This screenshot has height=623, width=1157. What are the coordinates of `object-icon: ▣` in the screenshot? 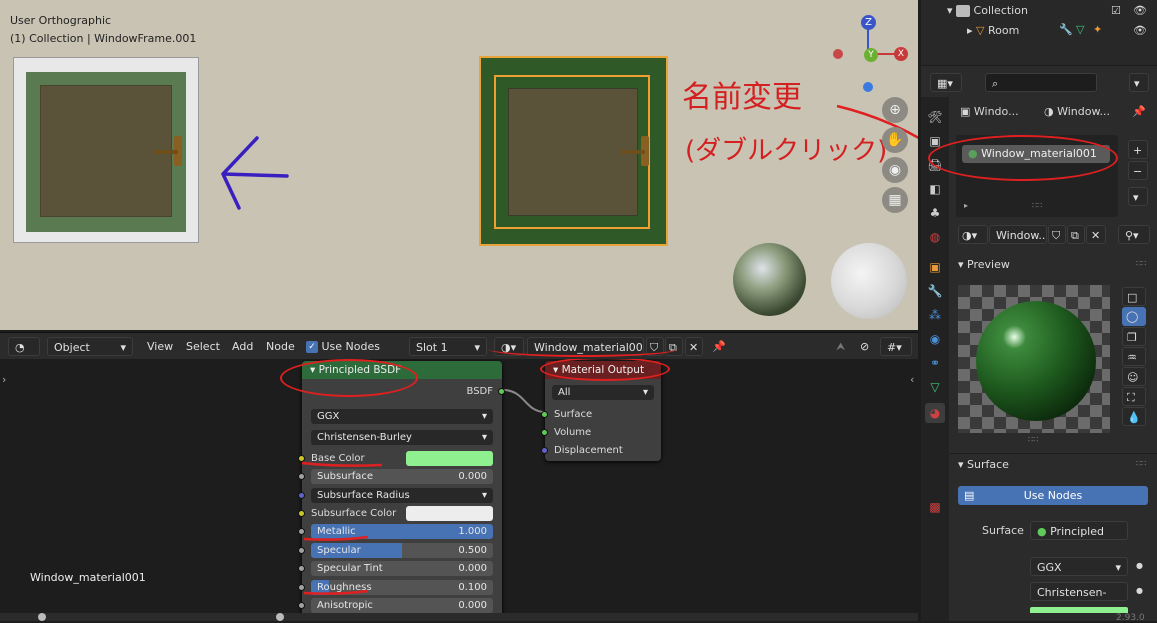 It's located at (935, 267).